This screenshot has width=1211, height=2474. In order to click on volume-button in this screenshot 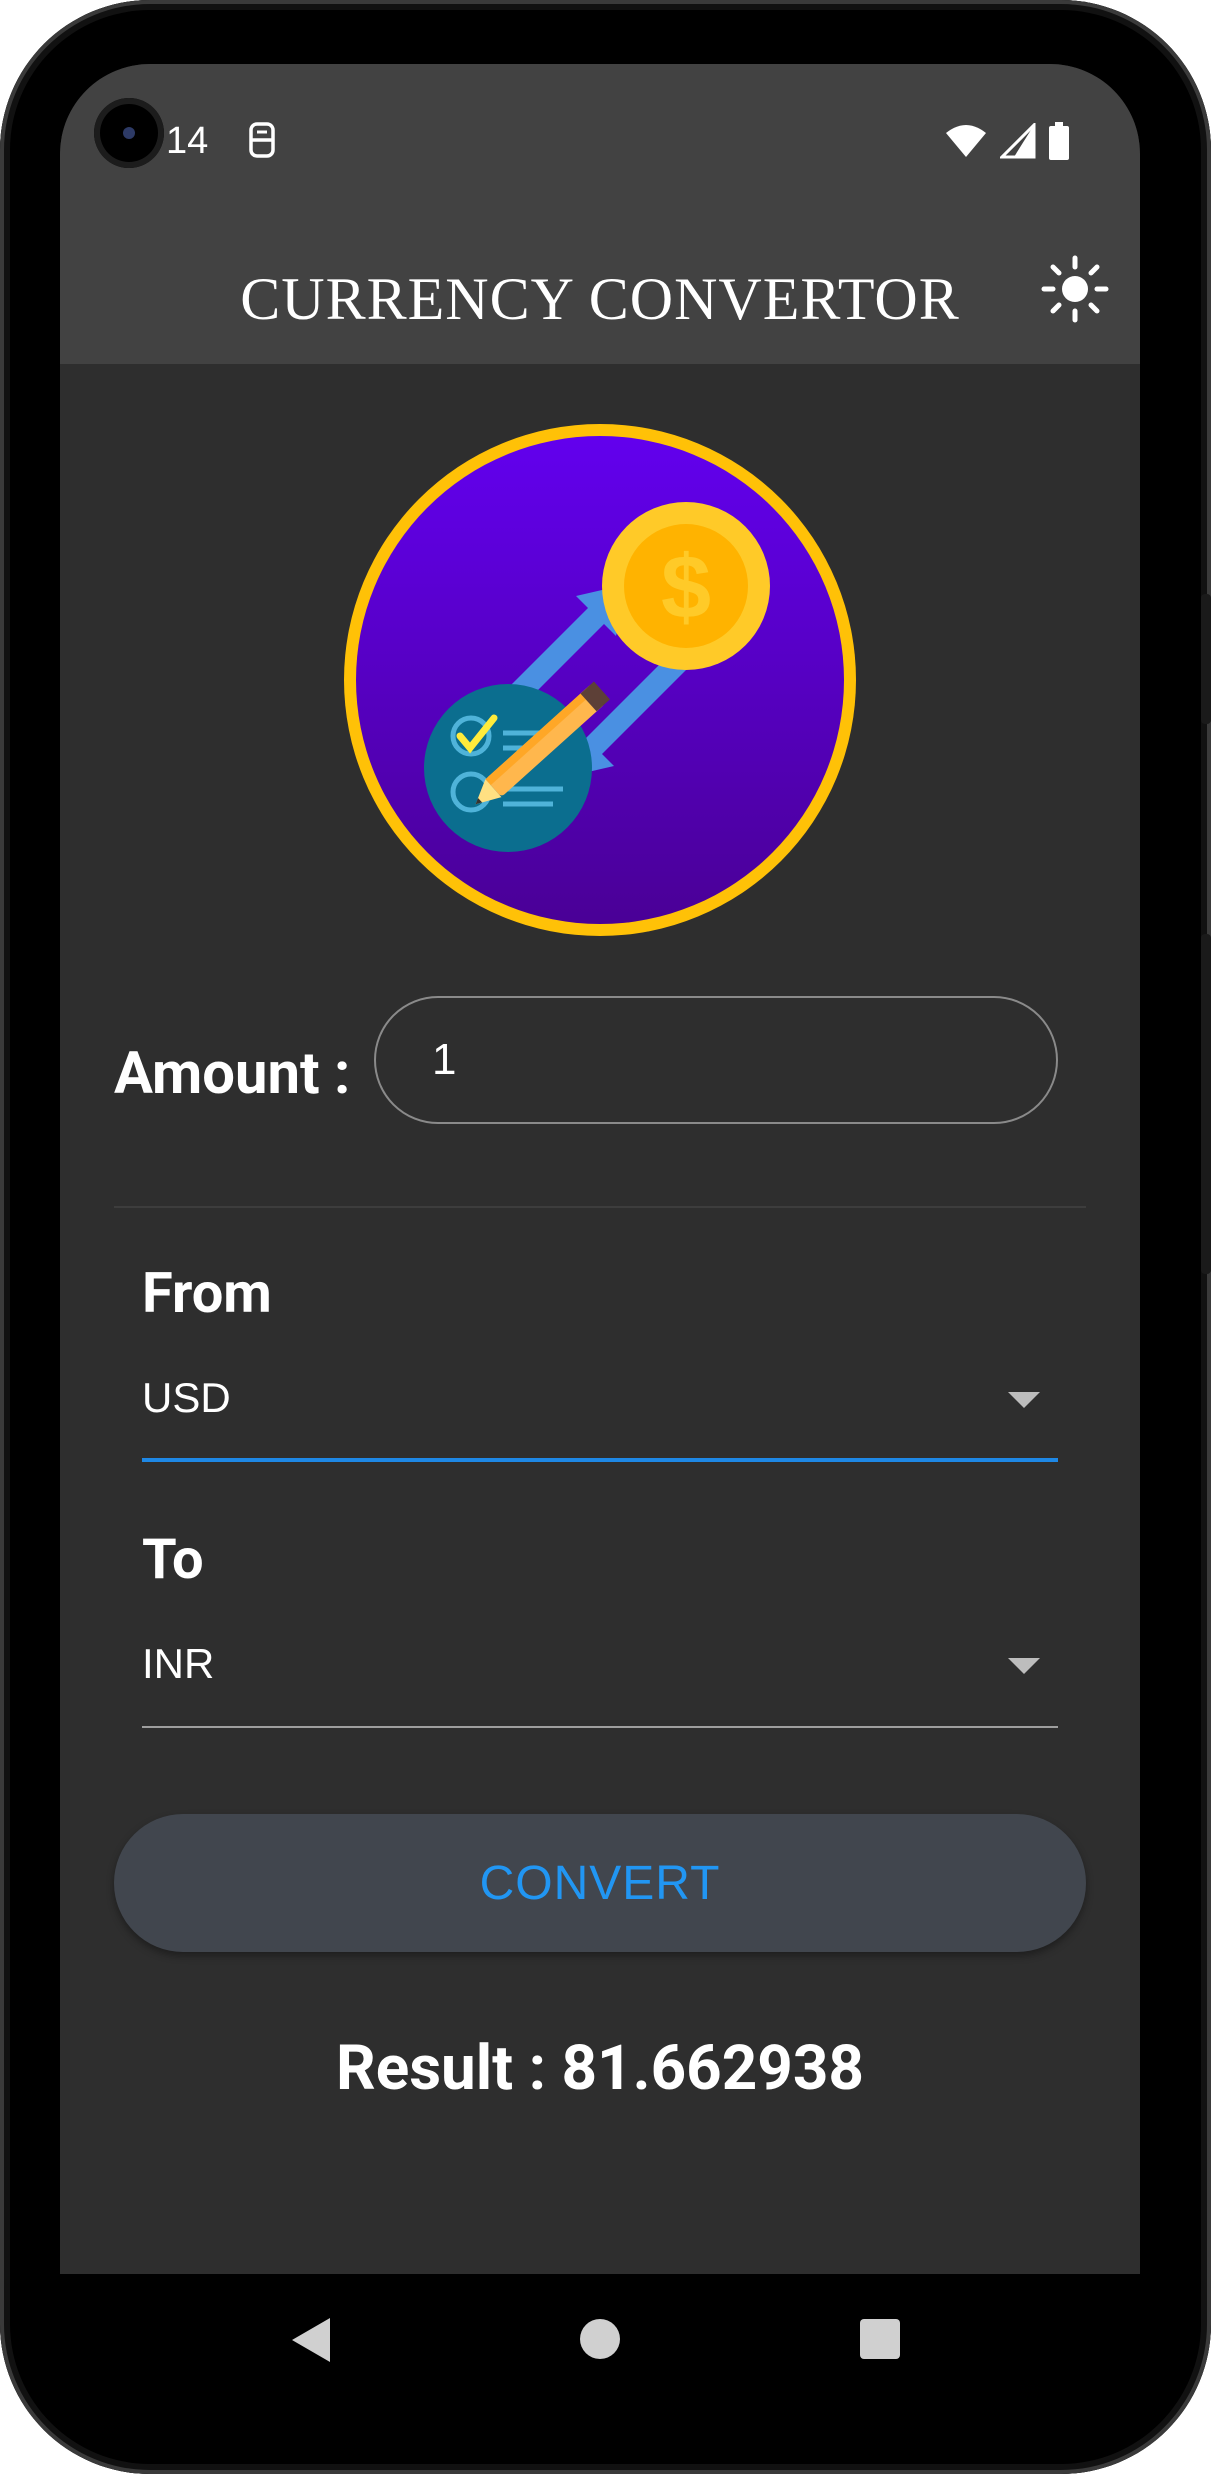, I will do `click(1206, 1104)`.